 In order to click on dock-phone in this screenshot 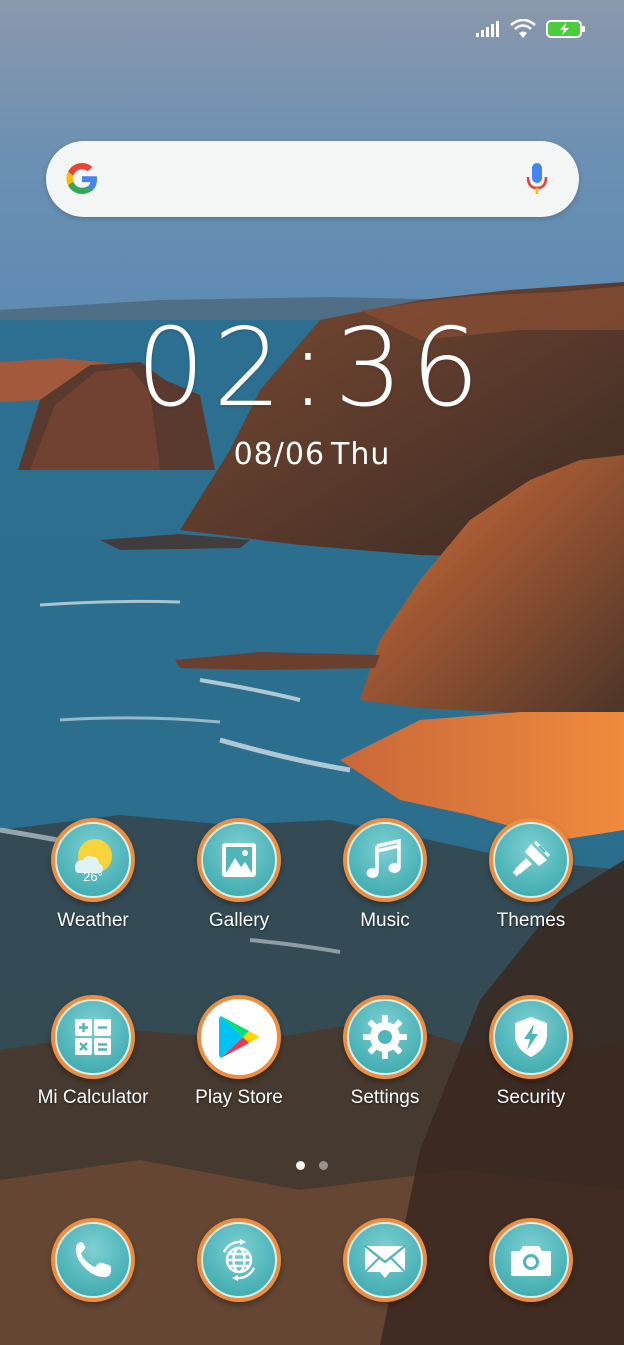, I will do `click(93, 1260)`.